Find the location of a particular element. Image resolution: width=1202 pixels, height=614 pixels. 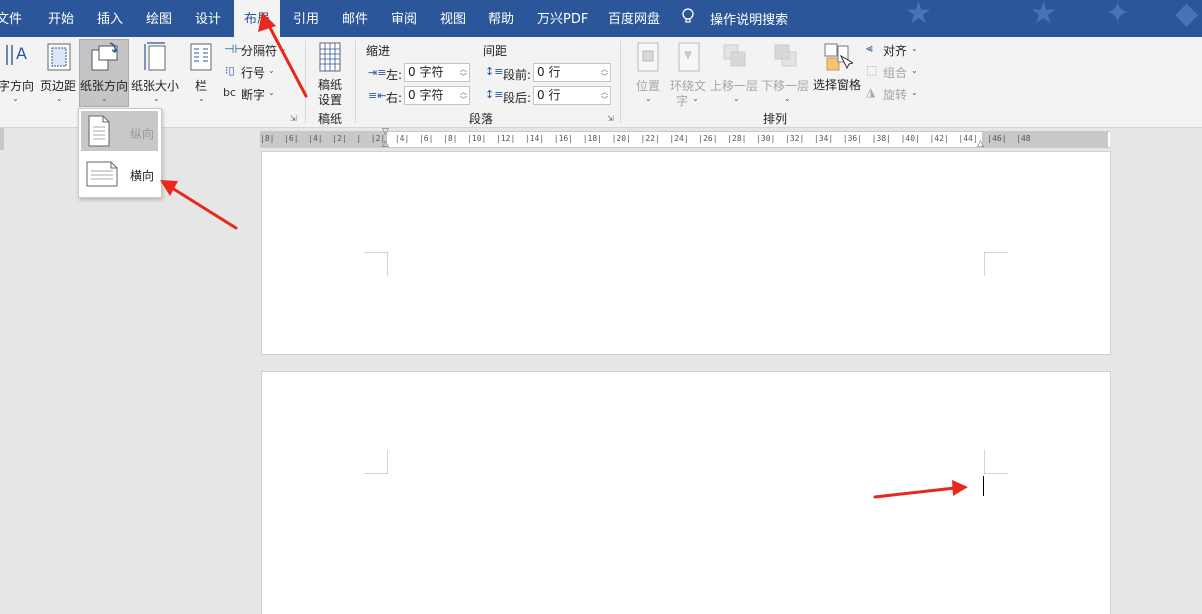

size-label: 纸张大小 is located at coordinates (155, 86).